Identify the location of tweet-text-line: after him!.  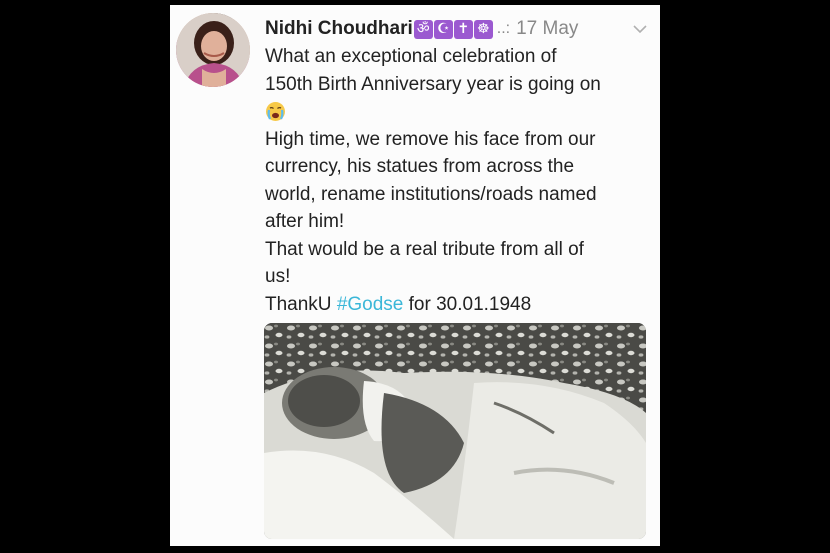
(305, 221).